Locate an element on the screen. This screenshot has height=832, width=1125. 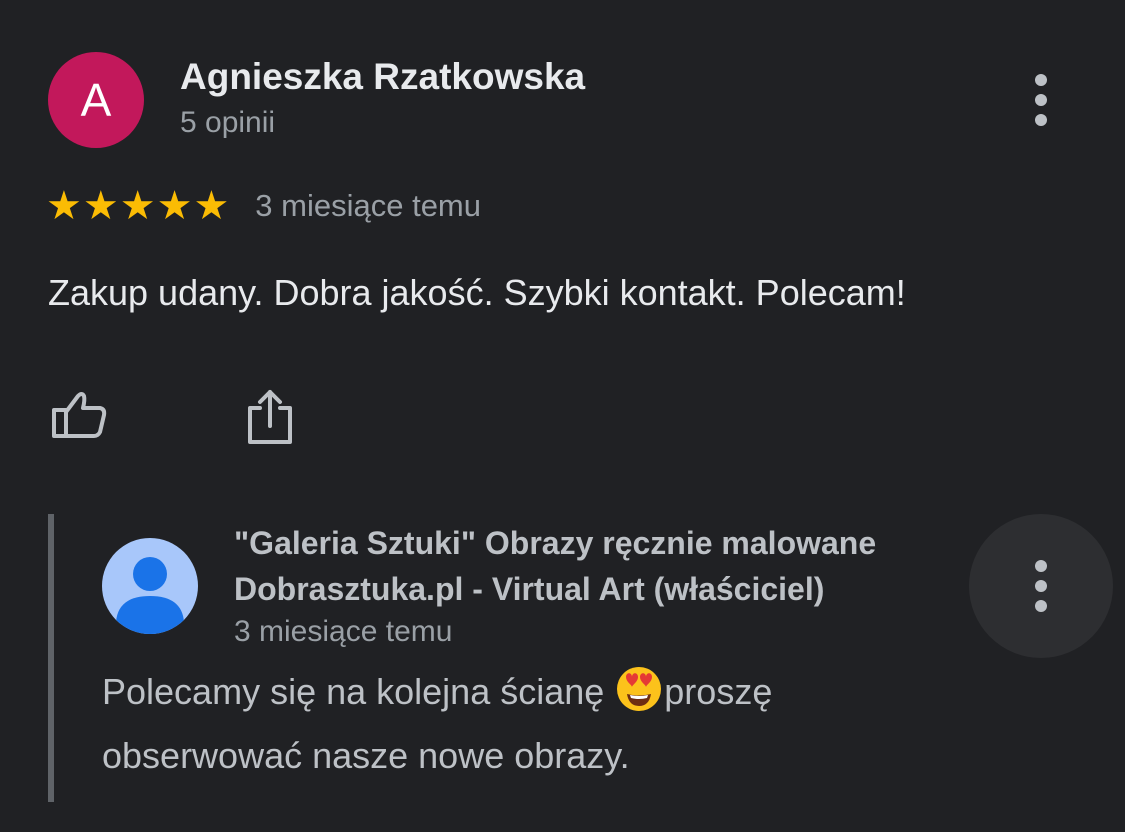
review-date: 3 miesiące temu is located at coordinates (368, 205).